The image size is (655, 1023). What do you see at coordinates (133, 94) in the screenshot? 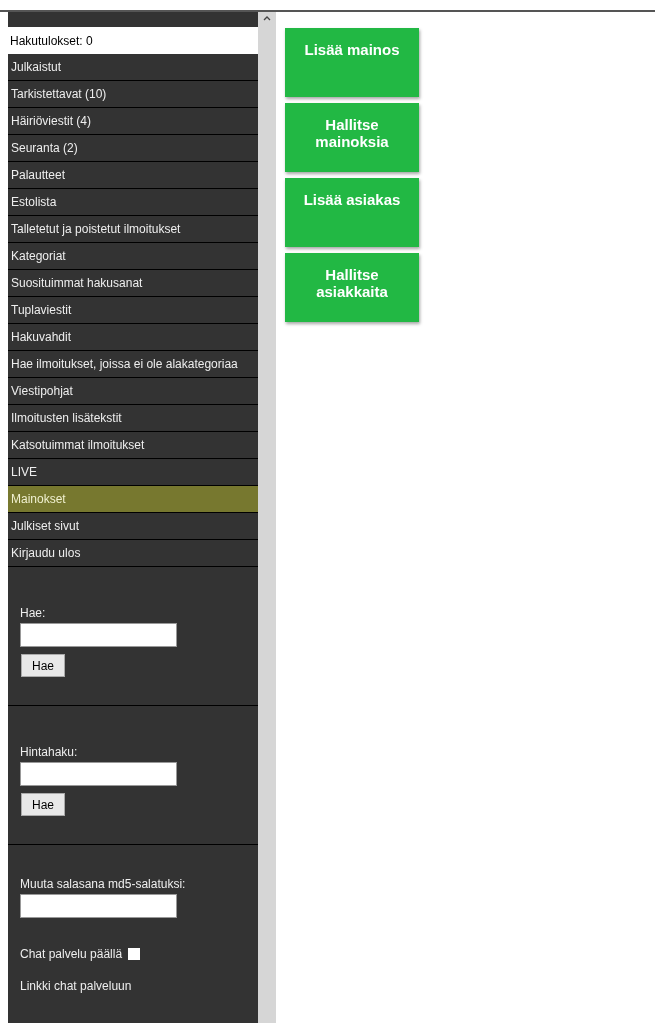
I see `menu-item: Tarkistettavat (10)` at bounding box center [133, 94].